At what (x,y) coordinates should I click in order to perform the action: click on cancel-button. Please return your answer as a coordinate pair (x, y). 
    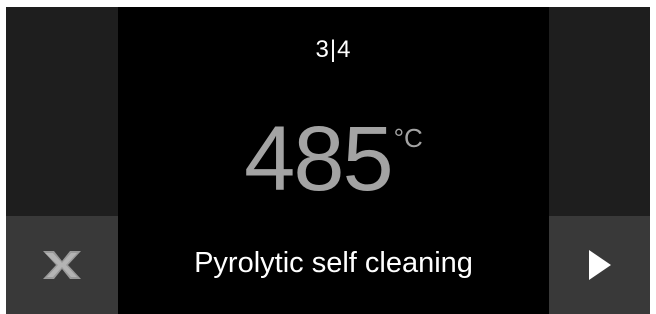
    Looking at the image, I should click on (62, 265).